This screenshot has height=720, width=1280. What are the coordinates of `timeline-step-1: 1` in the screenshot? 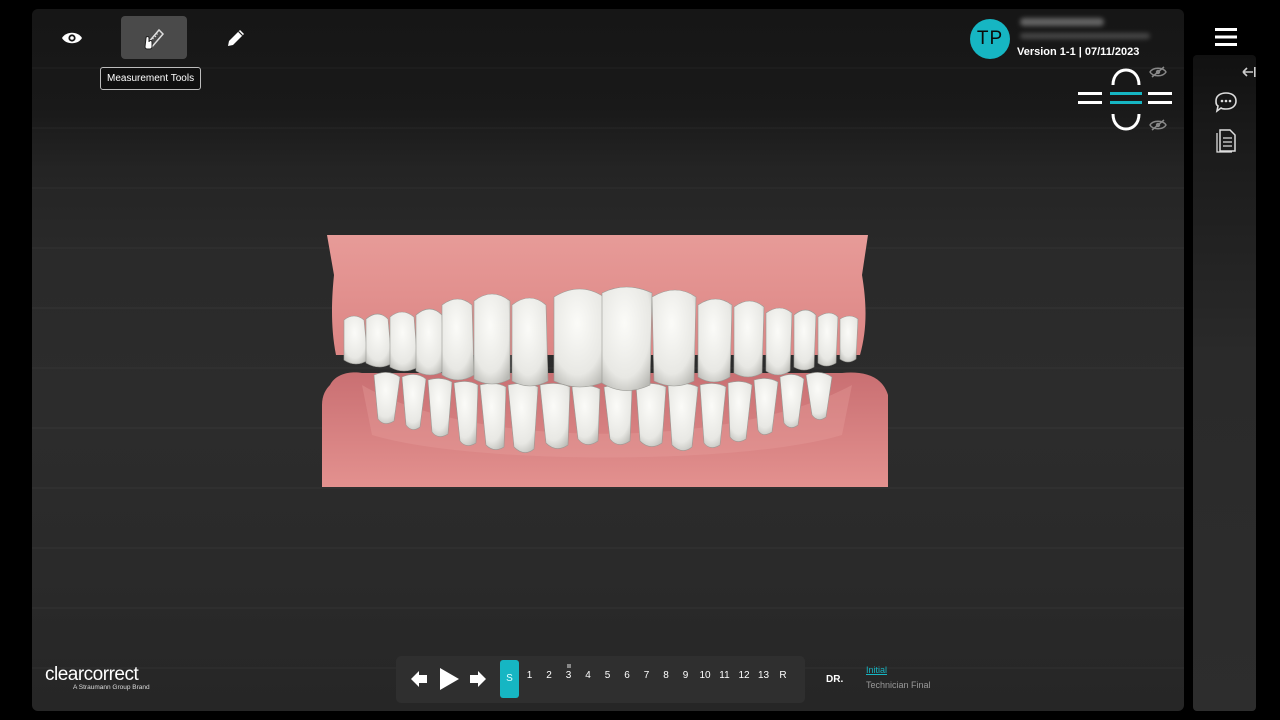 It's located at (530, 675).